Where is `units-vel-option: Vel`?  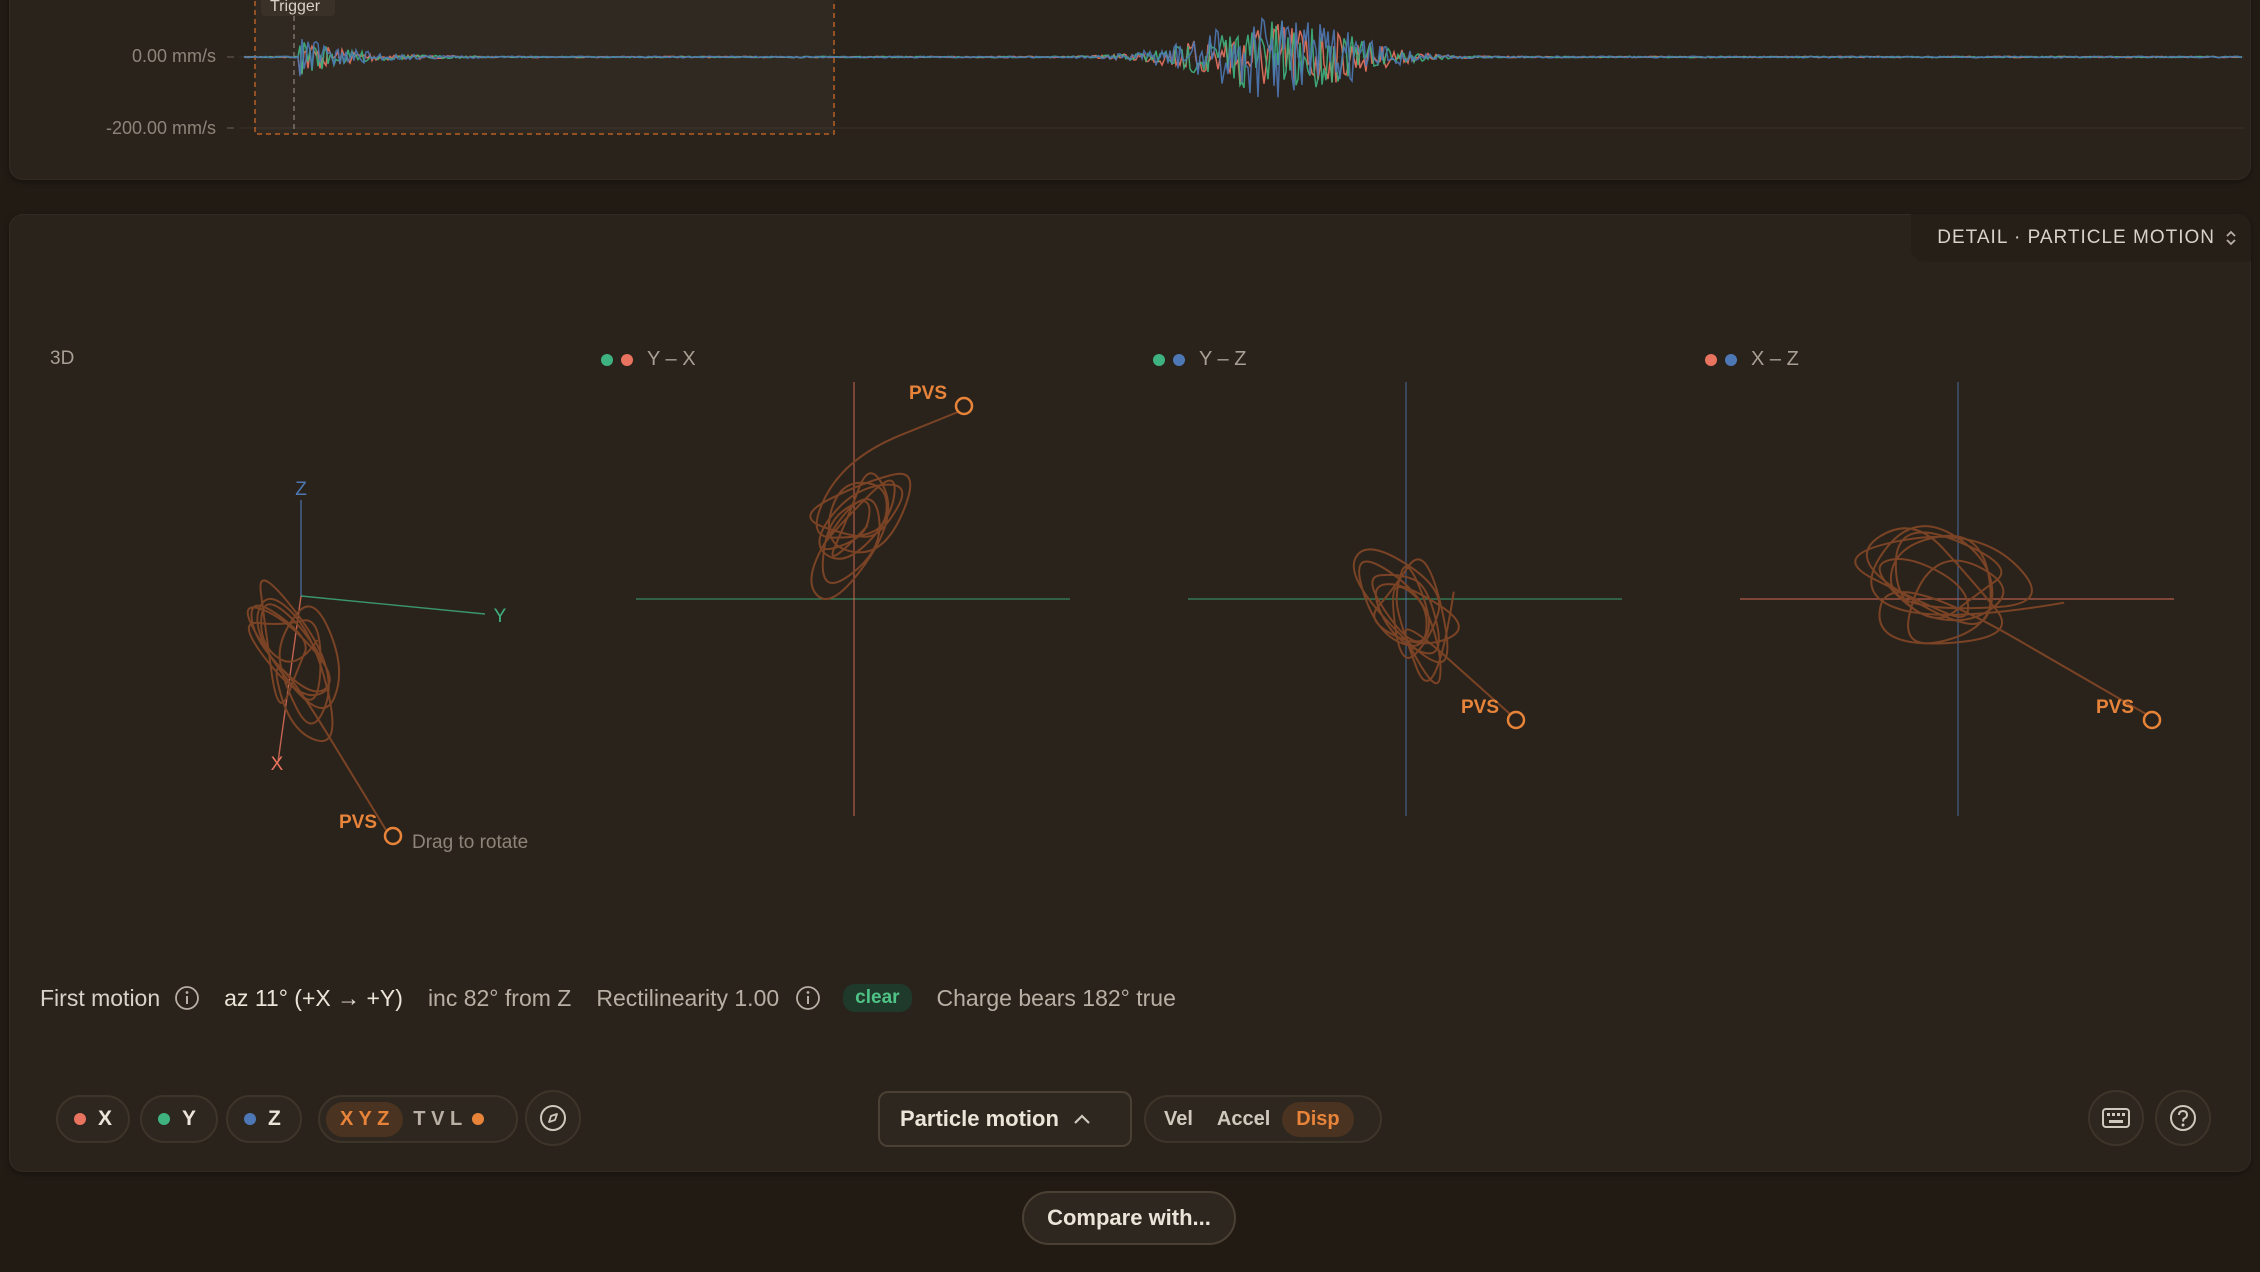 units-vel-option: Vel is located at coordinates (1178, 1119).